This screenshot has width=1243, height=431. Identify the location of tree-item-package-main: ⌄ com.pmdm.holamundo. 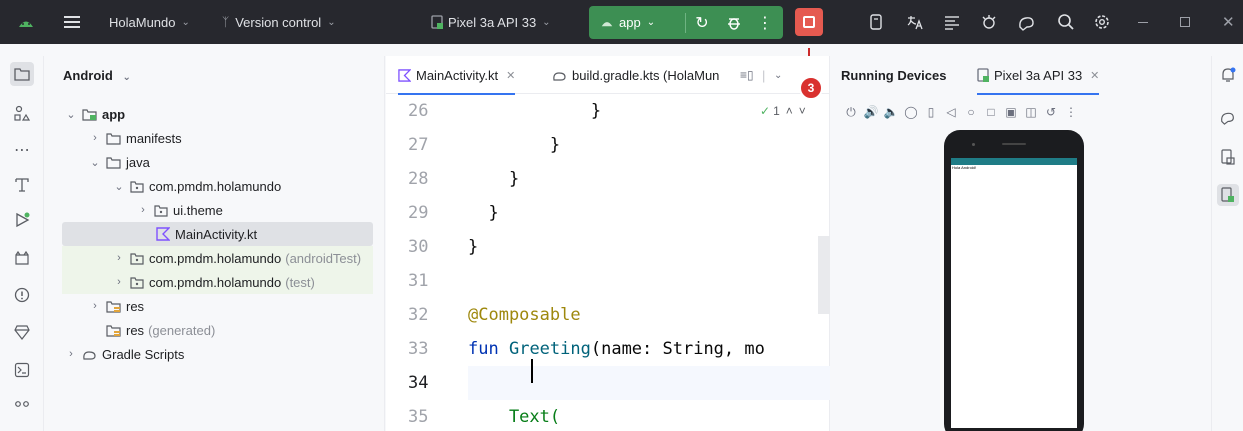
(217, 186).